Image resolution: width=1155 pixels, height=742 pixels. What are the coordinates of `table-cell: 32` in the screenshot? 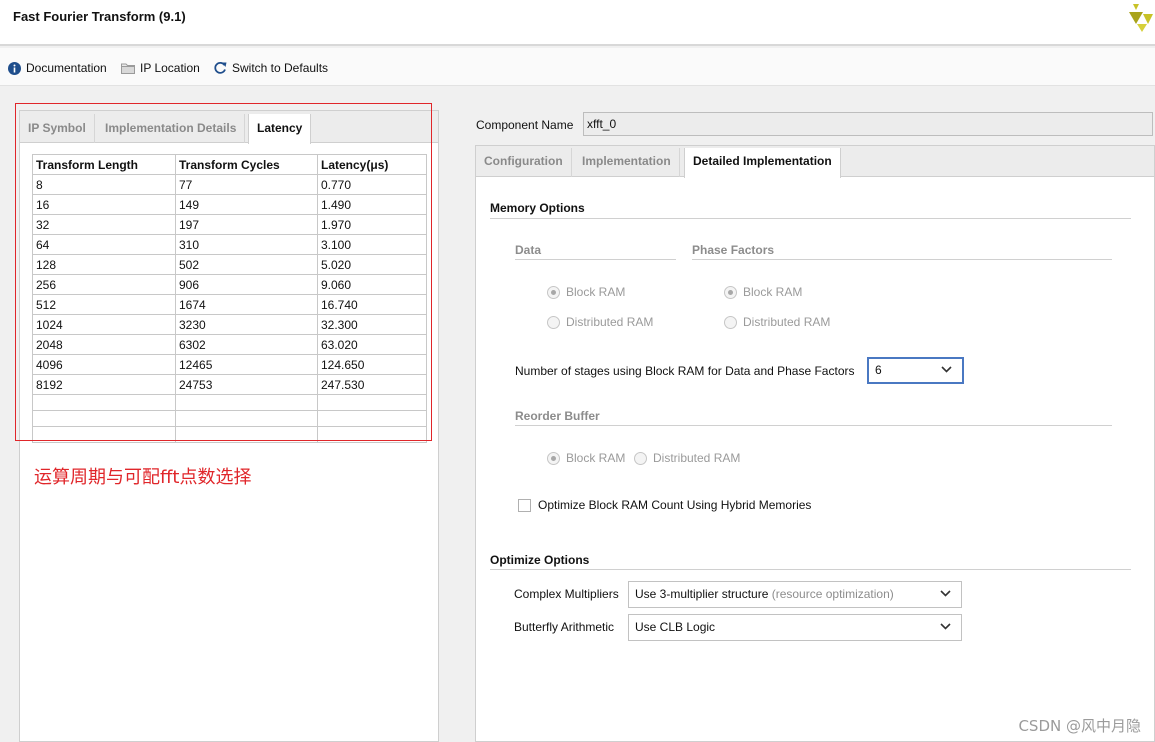 It's located at (104, 224).